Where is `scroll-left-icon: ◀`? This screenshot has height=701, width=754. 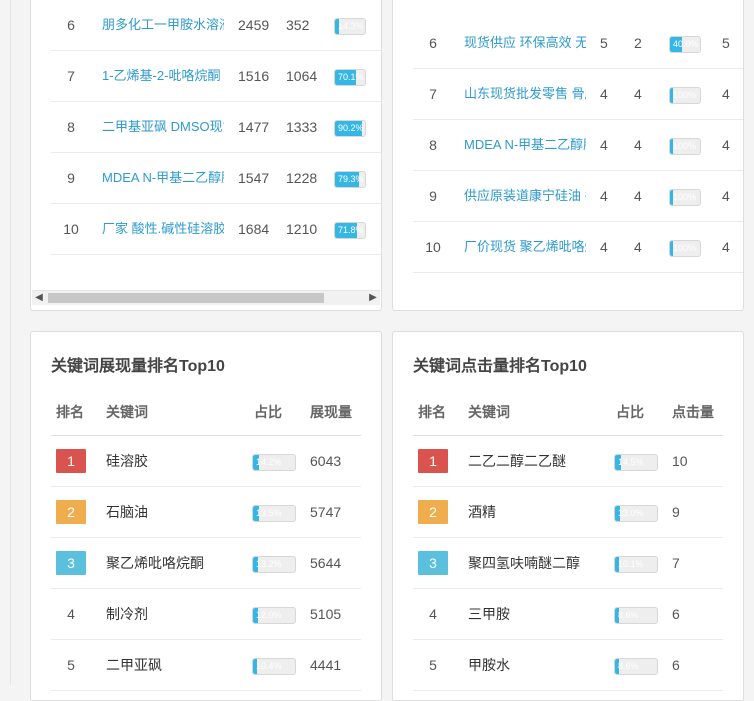
scroll-left-icon: ◀ is located at coordinates (39, 298).